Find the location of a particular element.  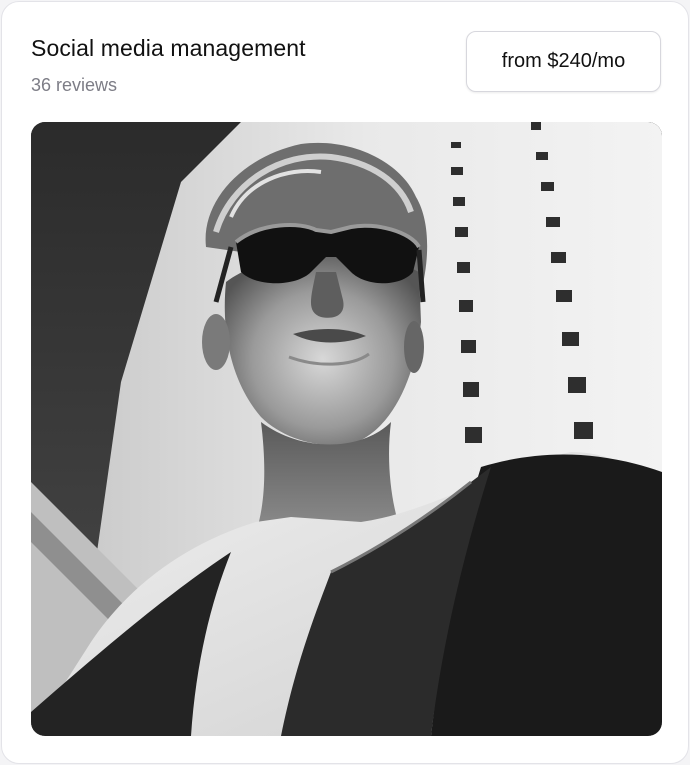

service-title: Social media management is located at coordinates (168, 48).